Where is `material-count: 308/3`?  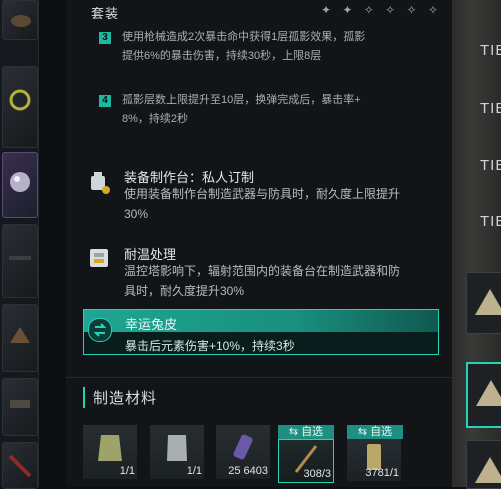
material-count: 308/3 is located at coordinates (317, 474).